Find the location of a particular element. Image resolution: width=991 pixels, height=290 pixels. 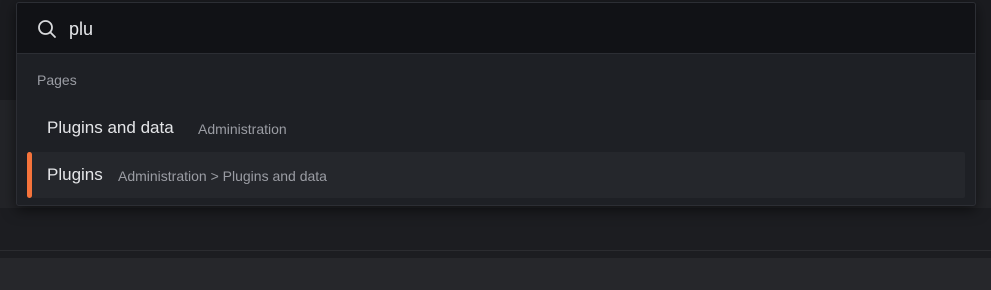

result-path: Administration is located at coordinates (242, 129).